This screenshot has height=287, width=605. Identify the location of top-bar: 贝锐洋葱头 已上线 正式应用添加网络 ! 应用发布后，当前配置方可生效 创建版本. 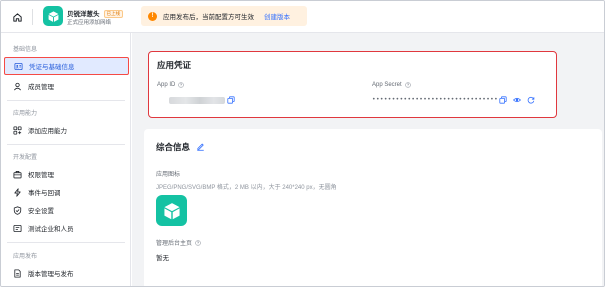
(302, 17).